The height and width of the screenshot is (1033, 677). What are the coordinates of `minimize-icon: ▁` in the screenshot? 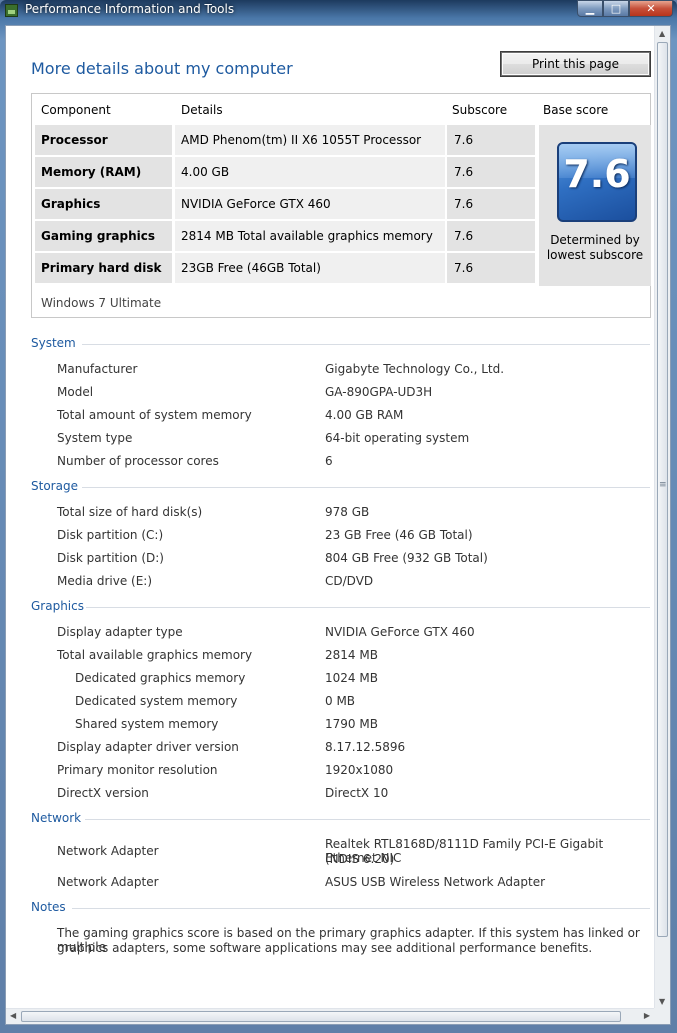 It's located at (590, 8).